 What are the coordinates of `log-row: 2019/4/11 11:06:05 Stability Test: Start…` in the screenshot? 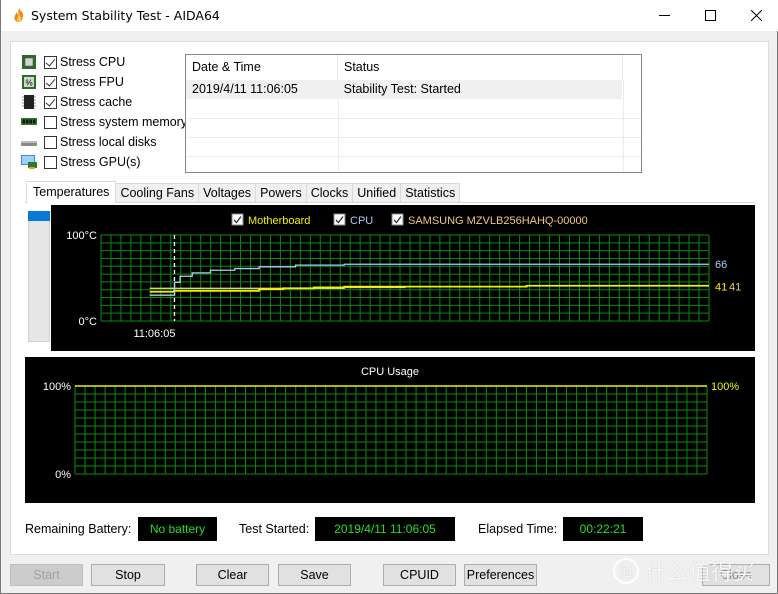 It's located at (404, 89).